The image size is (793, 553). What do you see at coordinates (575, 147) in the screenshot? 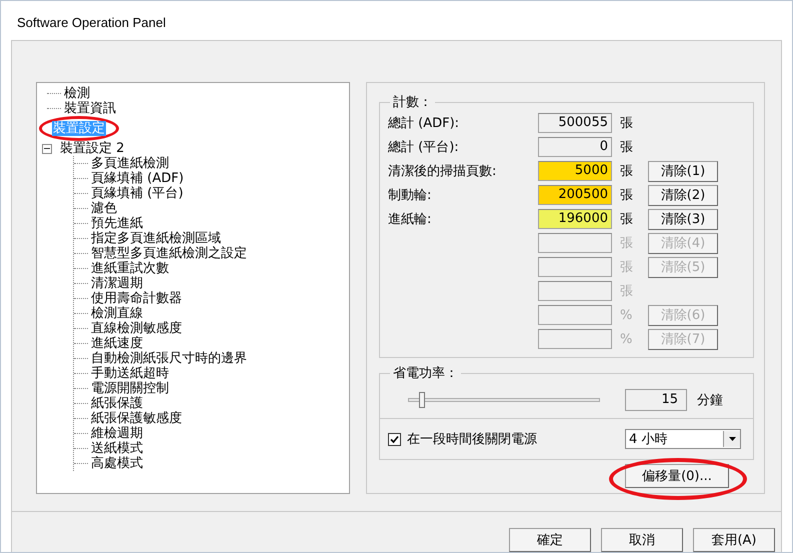
I see `counter-field: 0` at bounding box center [575, 147].